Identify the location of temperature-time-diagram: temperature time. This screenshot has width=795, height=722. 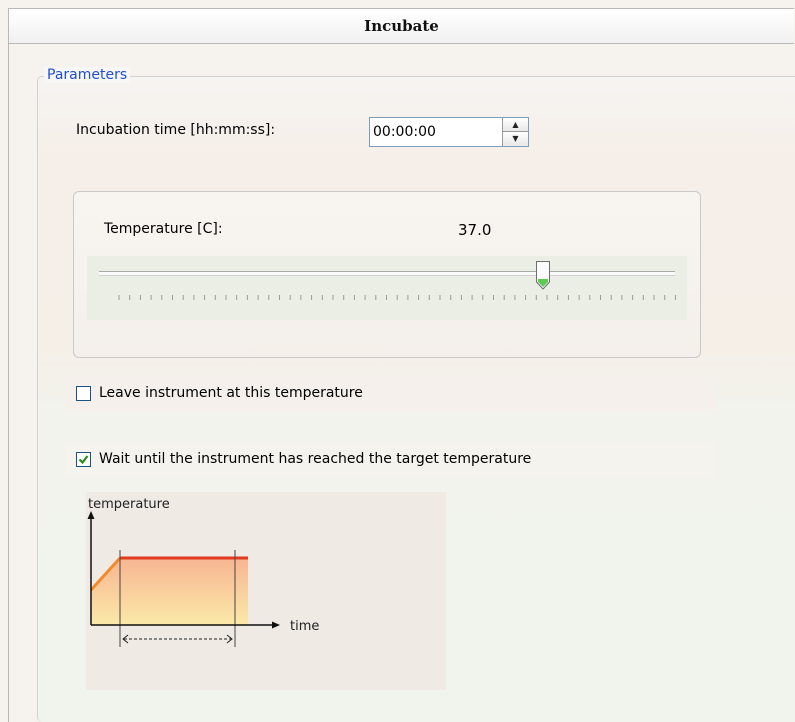
(266, 591).